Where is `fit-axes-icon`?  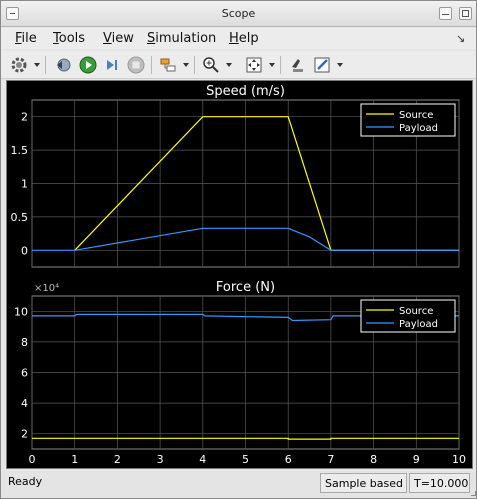 fit-axes-icon is located at coordinates (254, 65).